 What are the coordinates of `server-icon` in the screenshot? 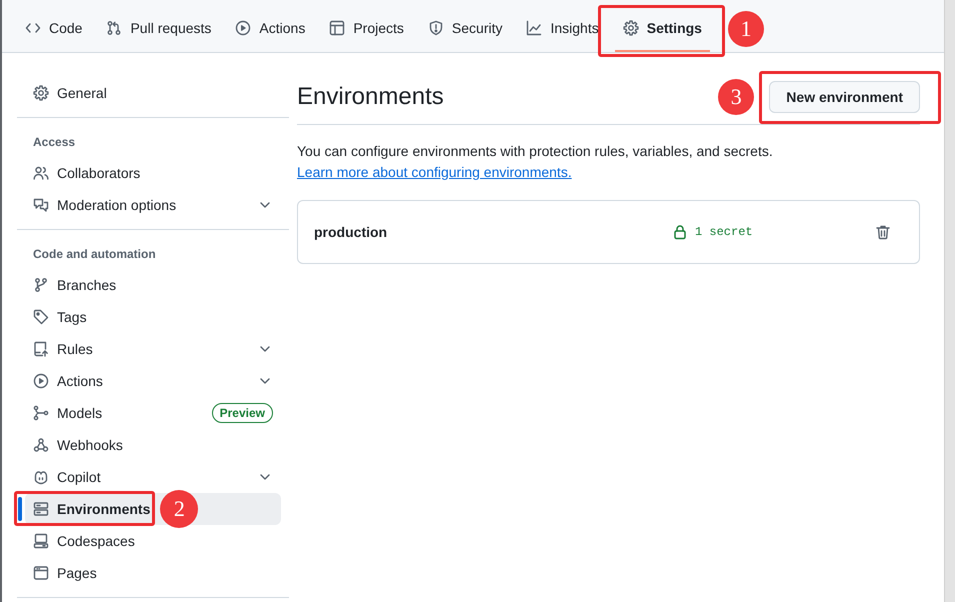 It's located at (41, 509).